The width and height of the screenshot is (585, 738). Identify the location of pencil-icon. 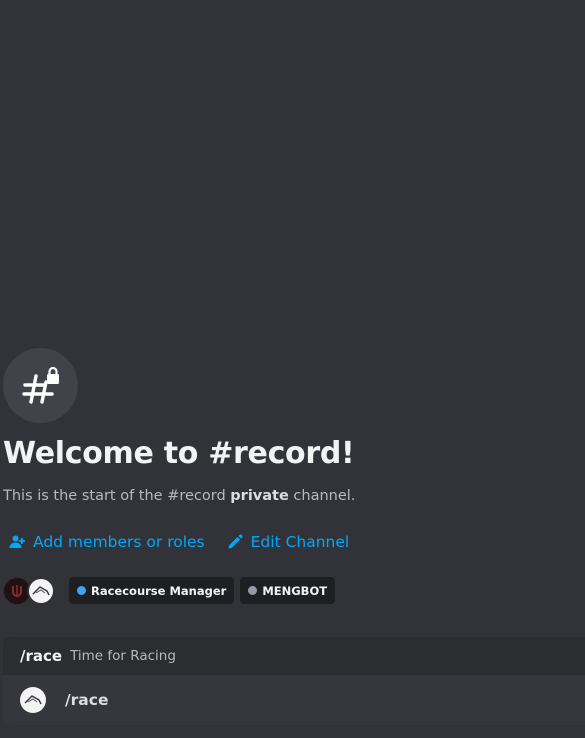
(235, 542).